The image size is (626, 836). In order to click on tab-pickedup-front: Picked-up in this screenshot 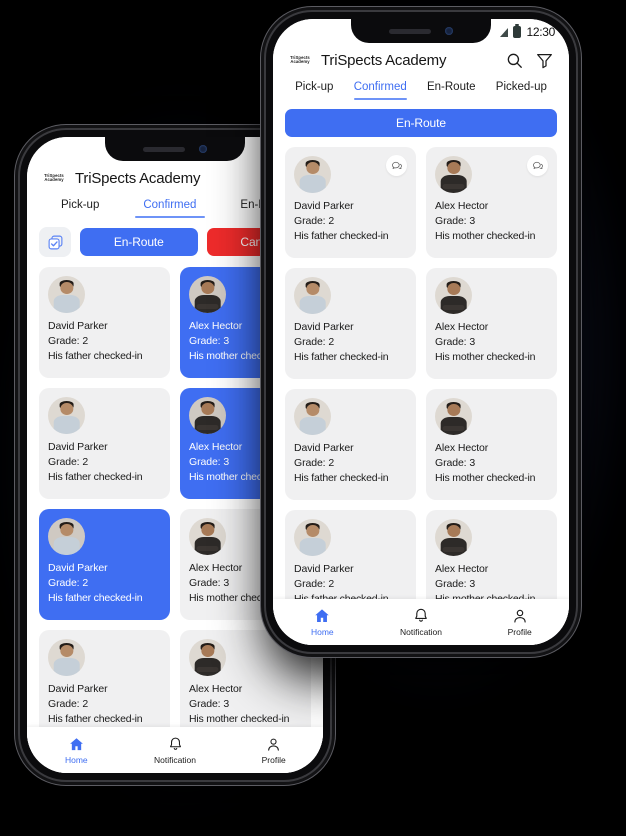, I will do `click(521, 90)`.